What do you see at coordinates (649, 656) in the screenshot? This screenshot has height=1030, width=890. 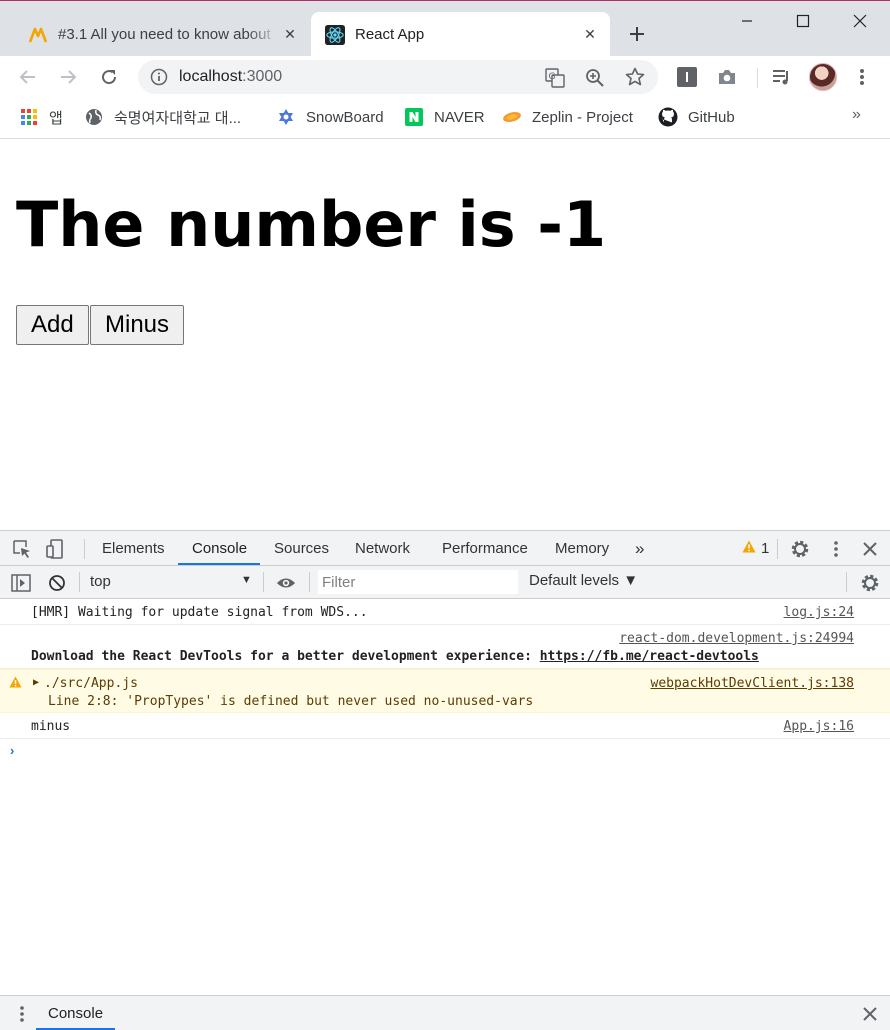 I see `react-devtools-link: https://fb.me/react-devtools` at bounding box center [649, 656].